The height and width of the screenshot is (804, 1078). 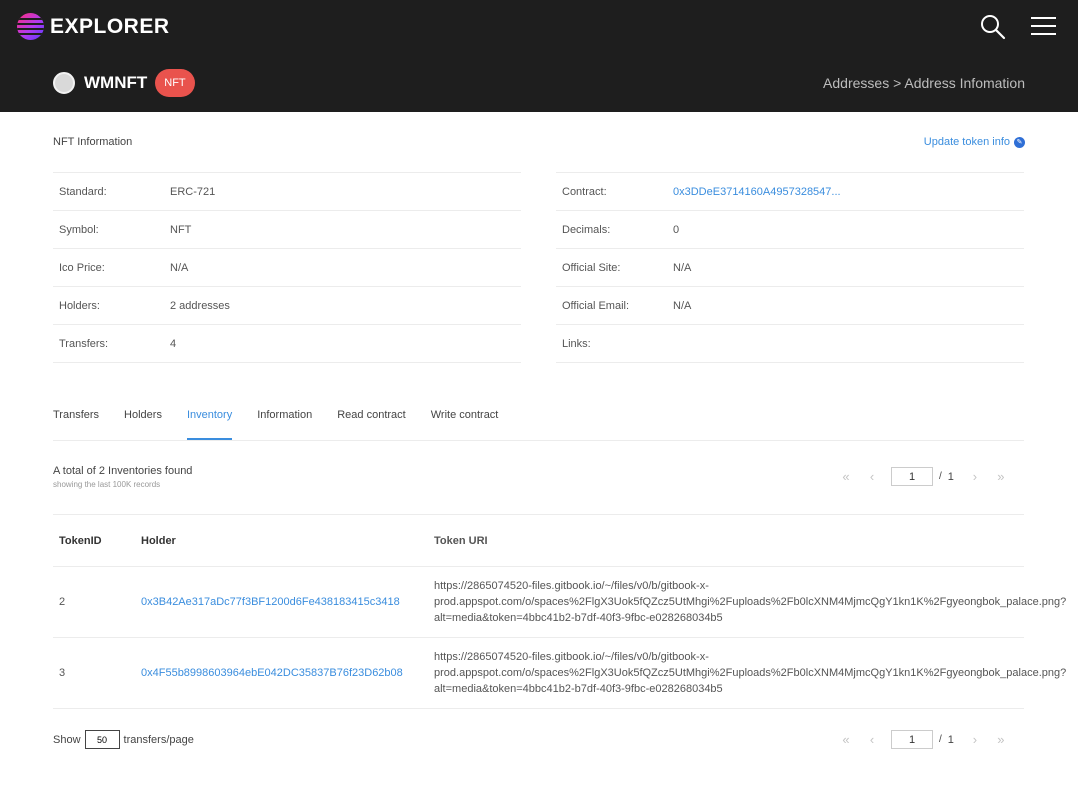 What do you see at coordinates (79, 229) in the screenshot?
I see `info-label: Symbol:` at bounding box center [79, 229].